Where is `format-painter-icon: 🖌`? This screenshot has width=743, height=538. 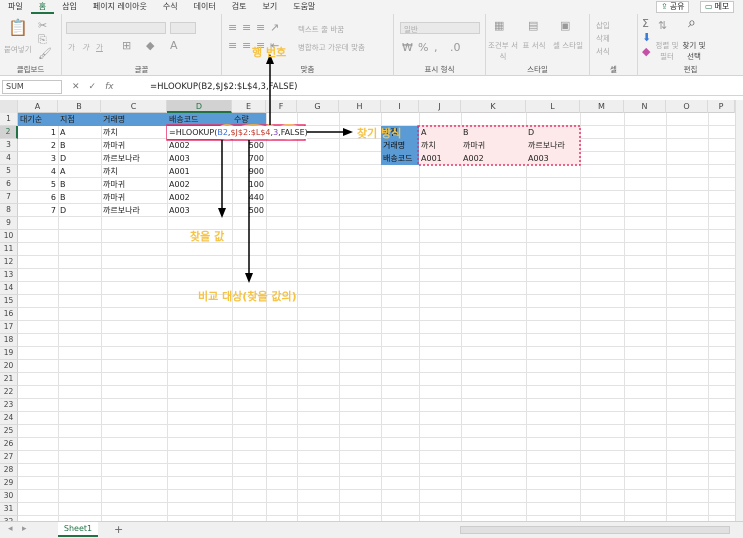
format-painter-icon: 🖌 is located at coordinates (45, 53).